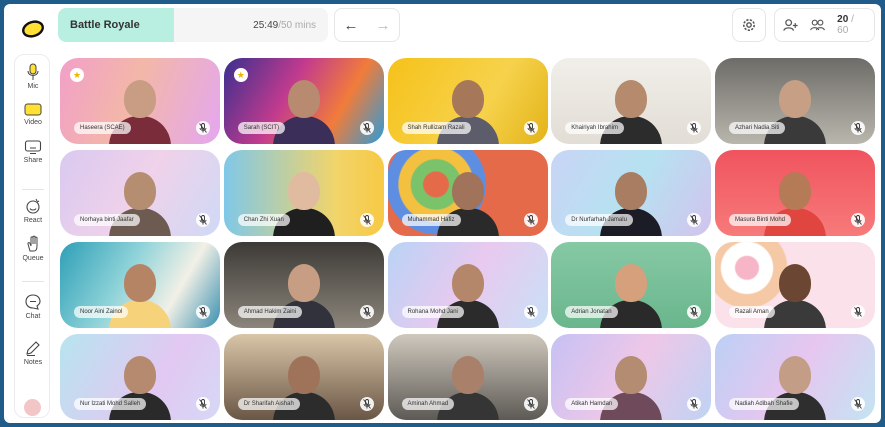  I want to click on participant-name: Noor Aini Zainol, so click(101, 312).